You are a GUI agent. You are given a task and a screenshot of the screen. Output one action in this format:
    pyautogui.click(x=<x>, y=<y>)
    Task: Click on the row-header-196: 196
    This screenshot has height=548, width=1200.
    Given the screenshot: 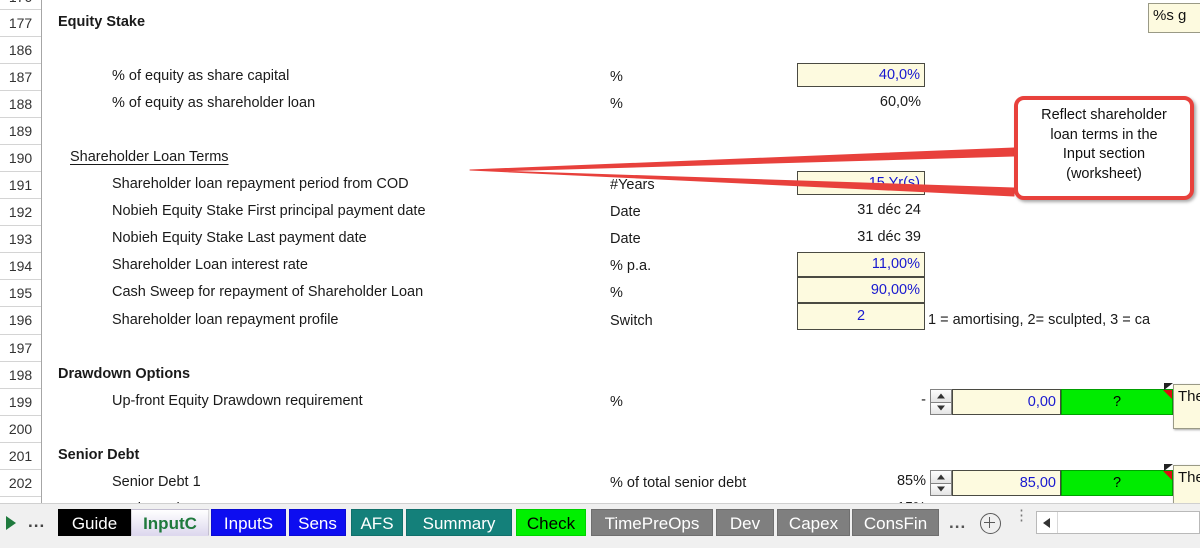 What is the action you would take?
    pyautogui.click(x=20, y=321)
    